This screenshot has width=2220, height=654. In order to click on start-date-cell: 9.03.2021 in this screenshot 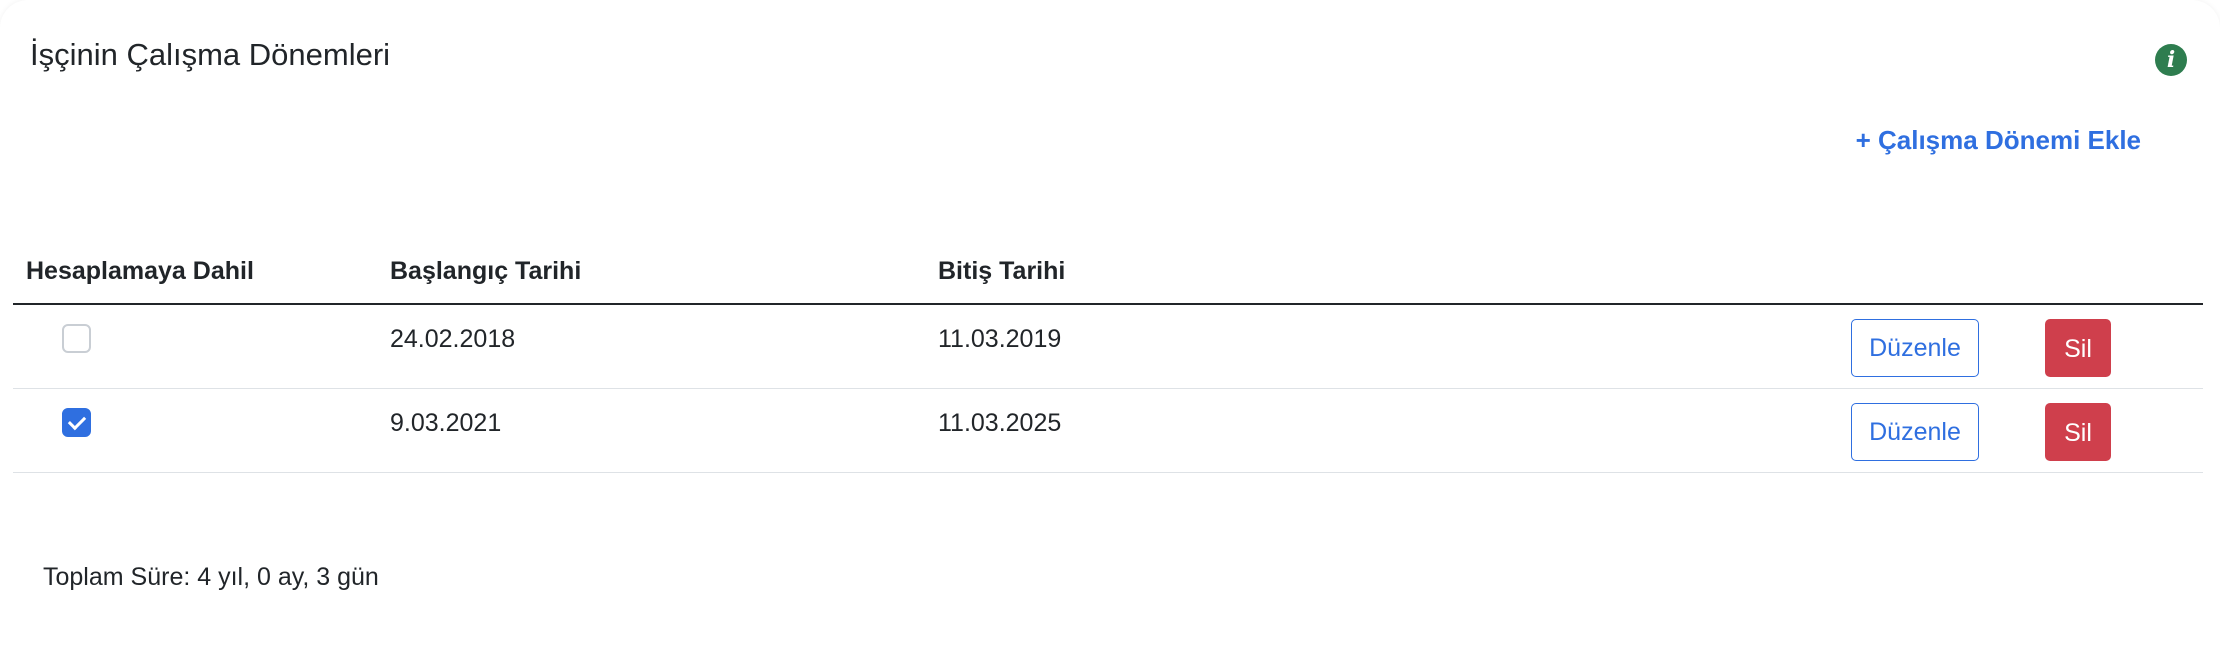, I will do `click(446, 423)`.